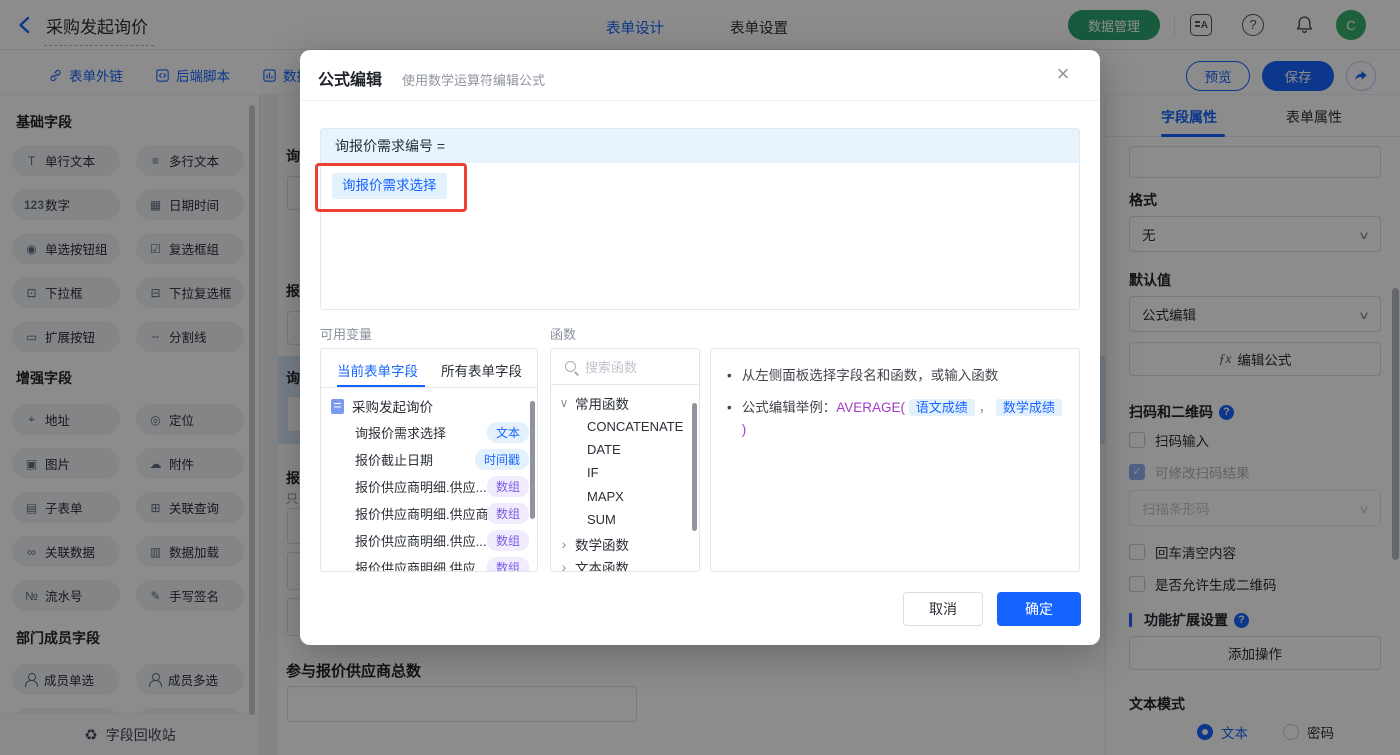  What do you see at coordinates (601, 519) in the screenshot?
I see `function-item: SUM` at bounding box center [601, 519].